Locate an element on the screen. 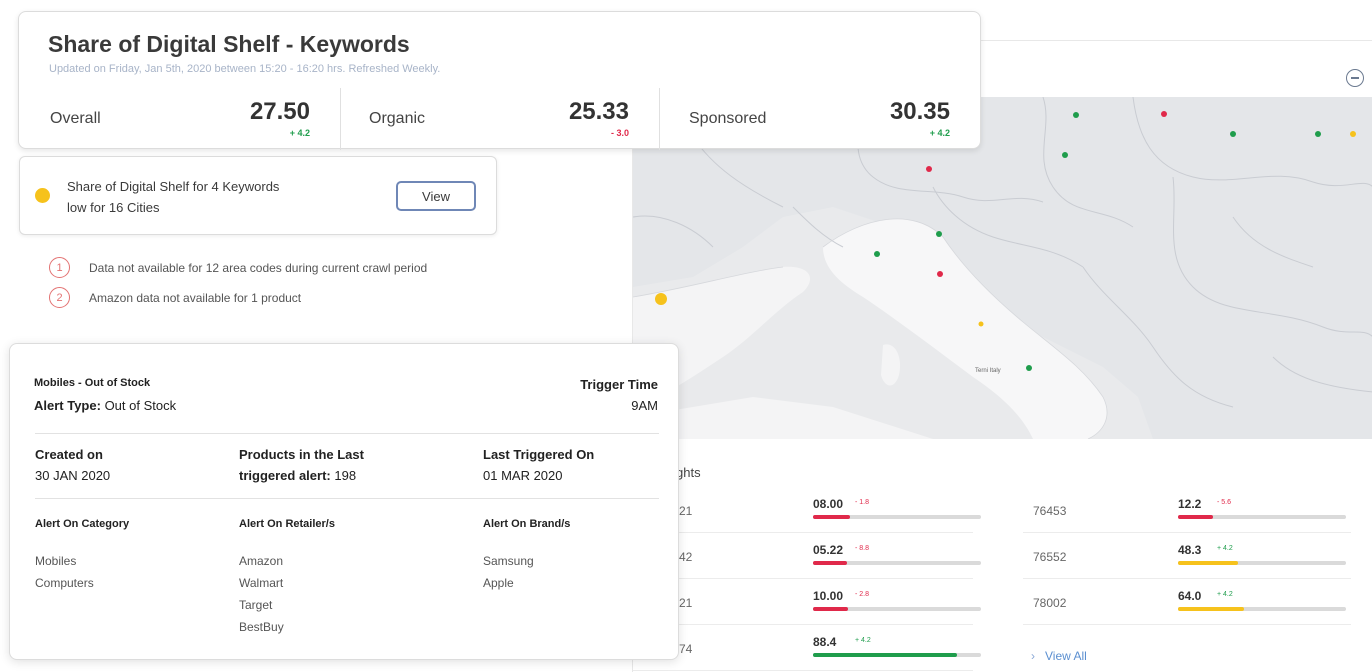  list-item: BestBuy is located at coordinates (261, 627).